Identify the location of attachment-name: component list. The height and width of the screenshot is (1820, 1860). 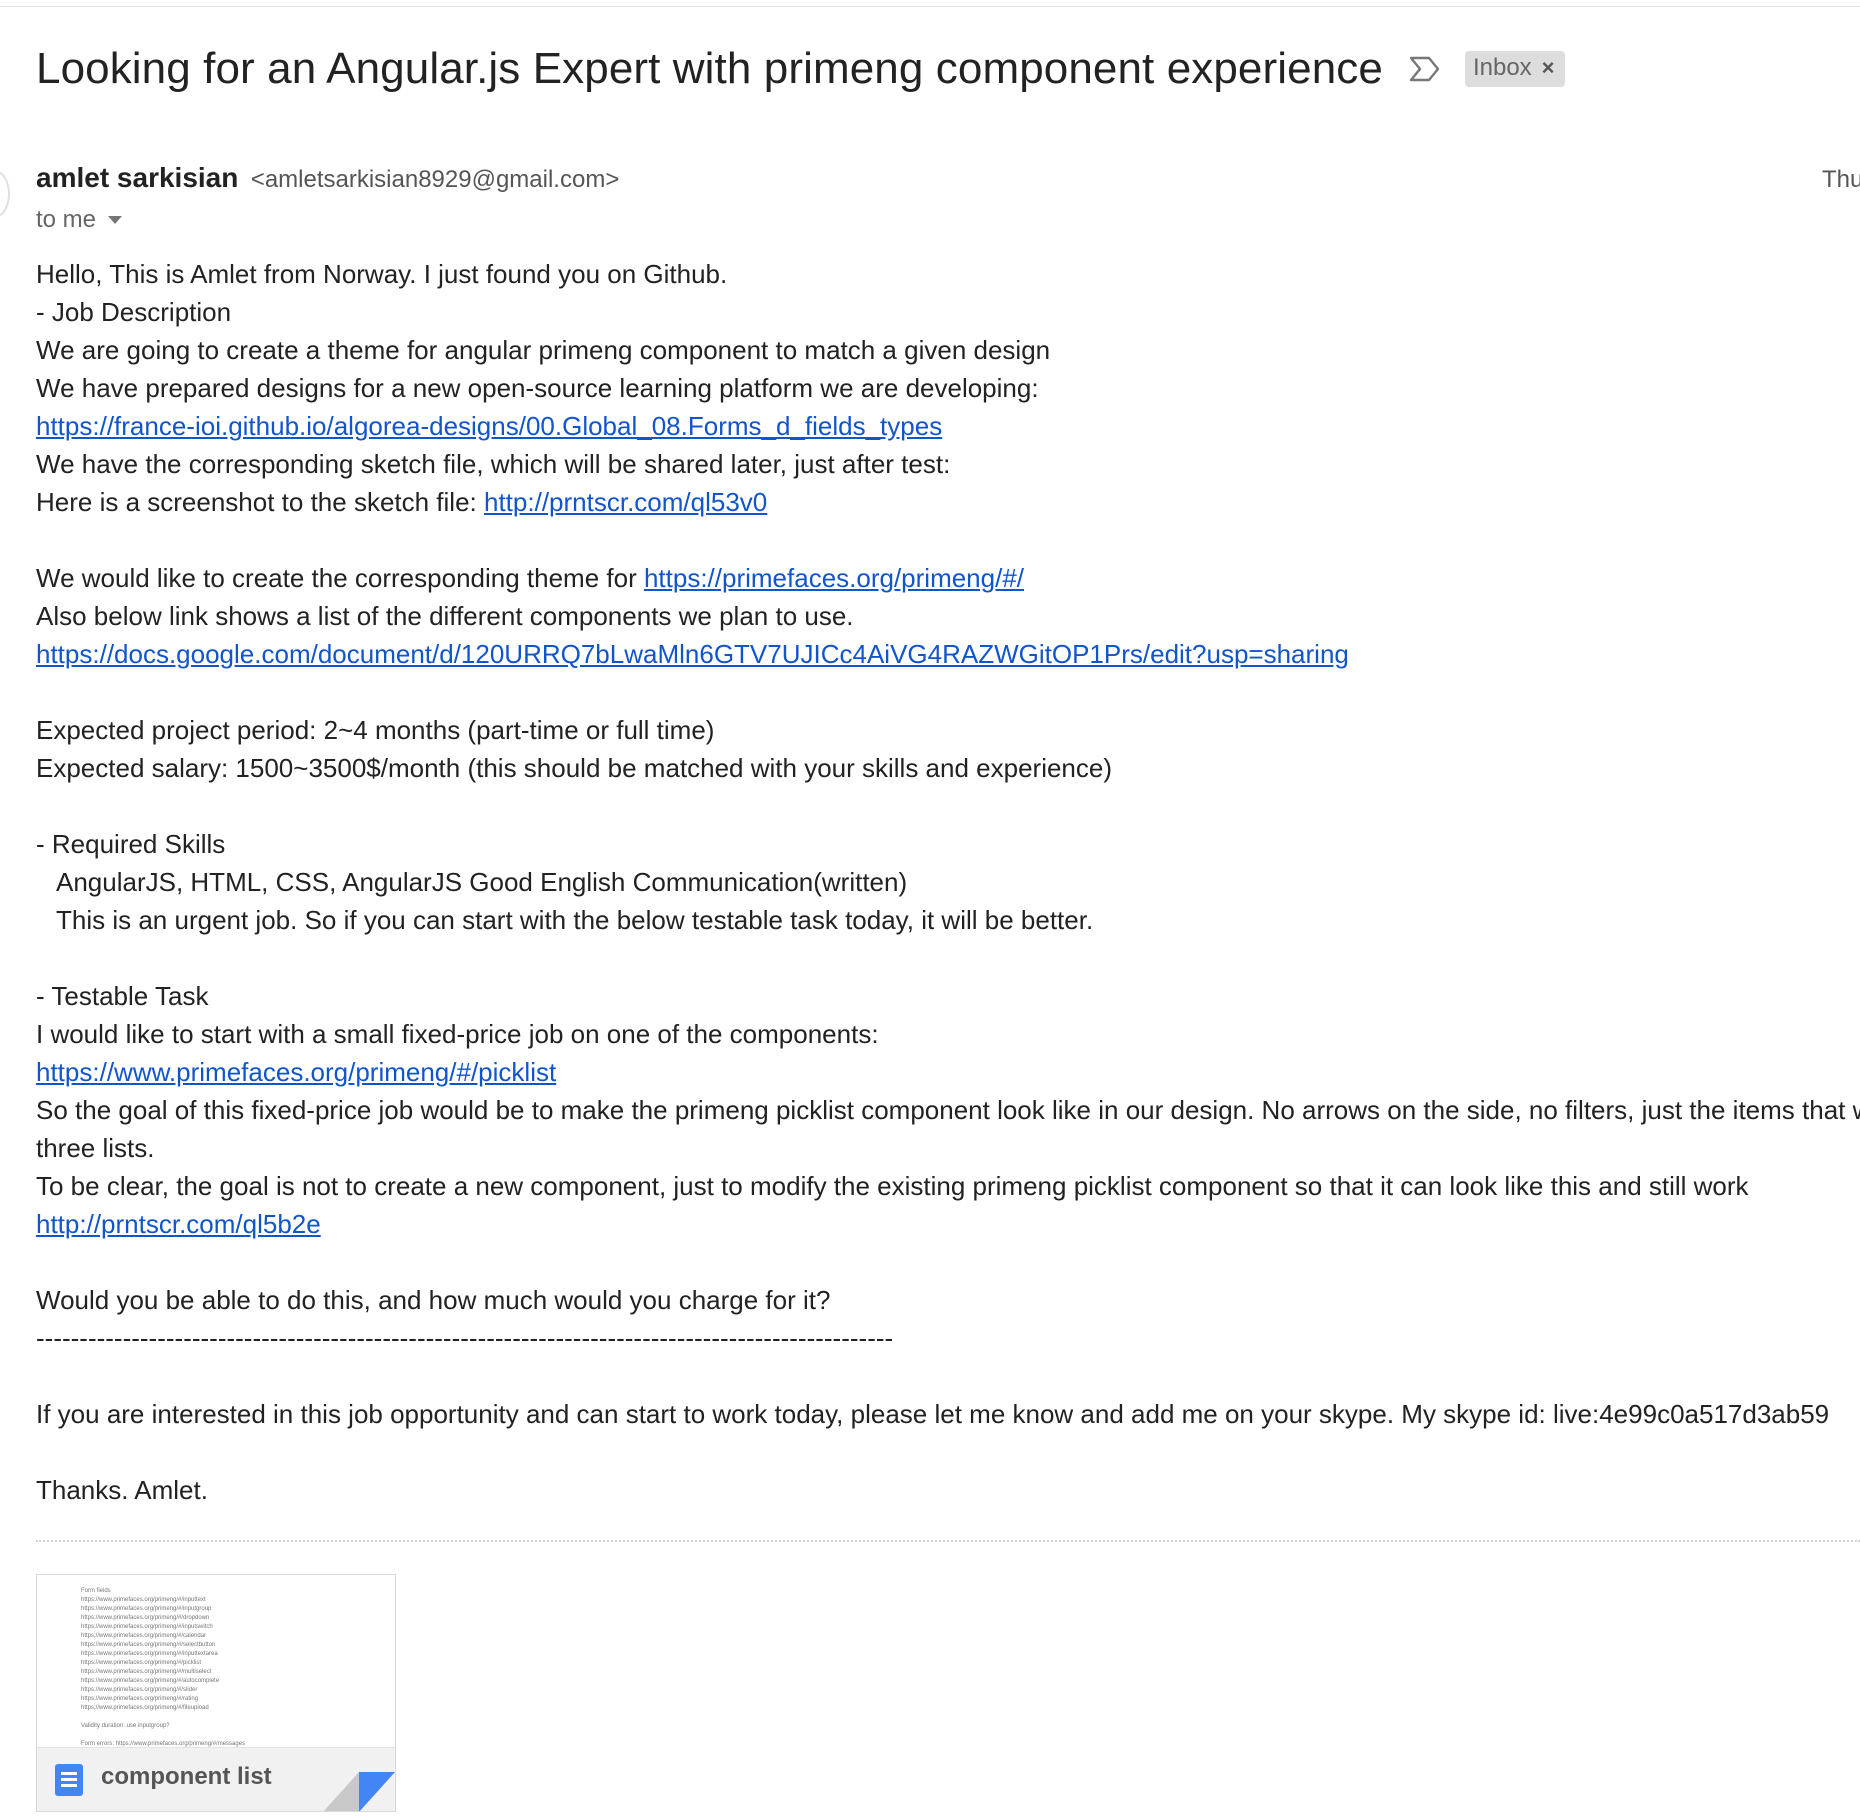
(186, 1777).